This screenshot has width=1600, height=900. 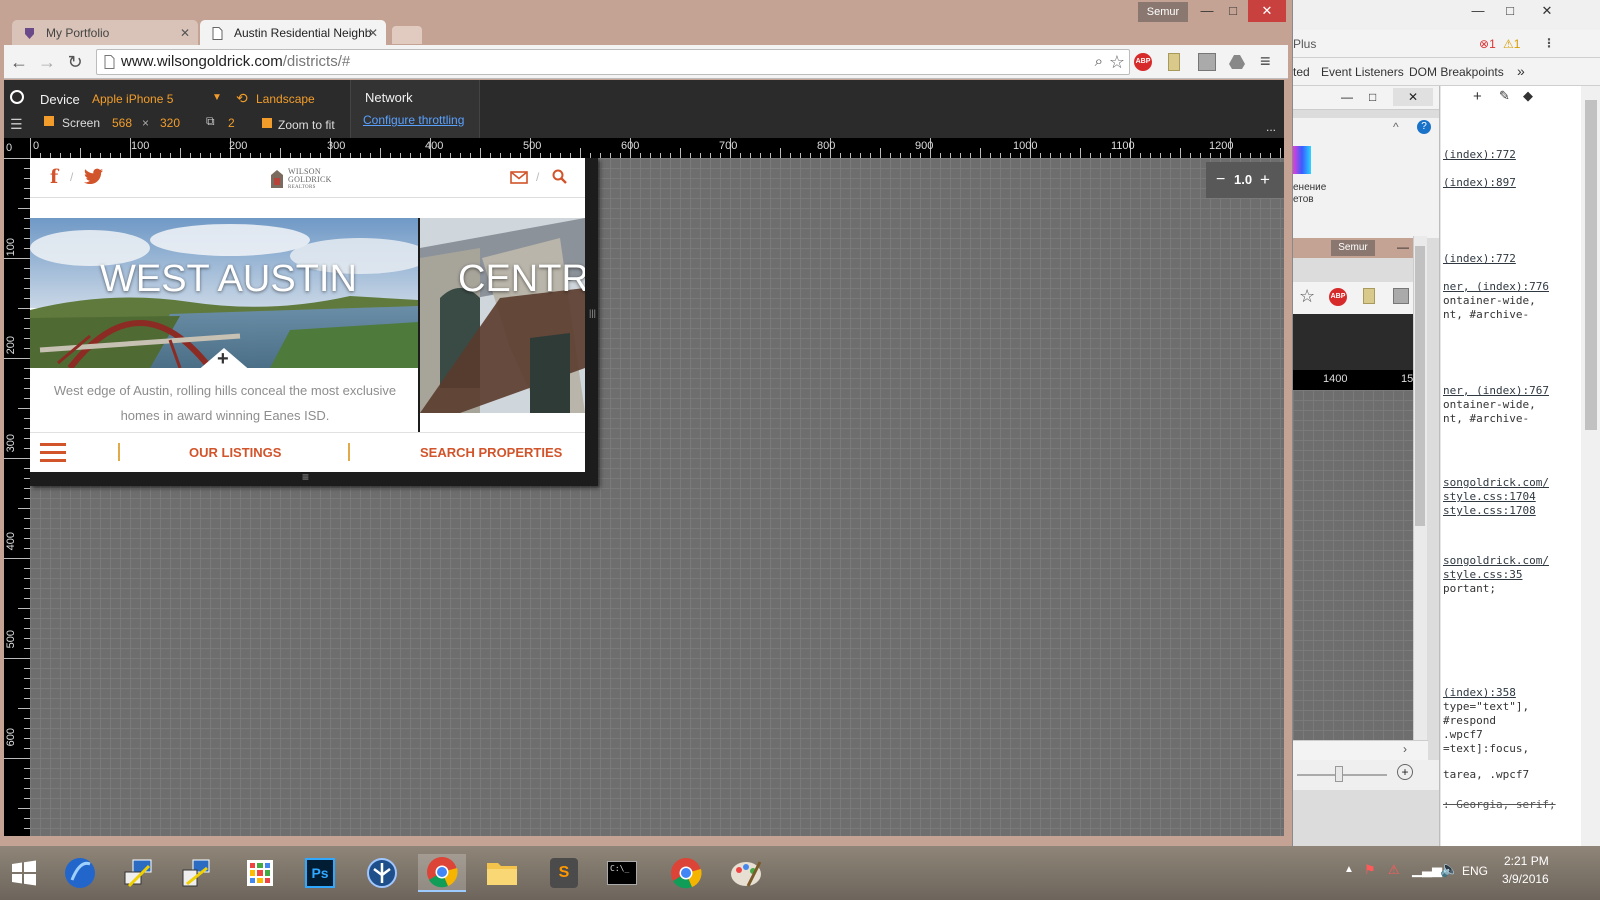 I want to click on network-app-icon, so click(x=138, y=873).